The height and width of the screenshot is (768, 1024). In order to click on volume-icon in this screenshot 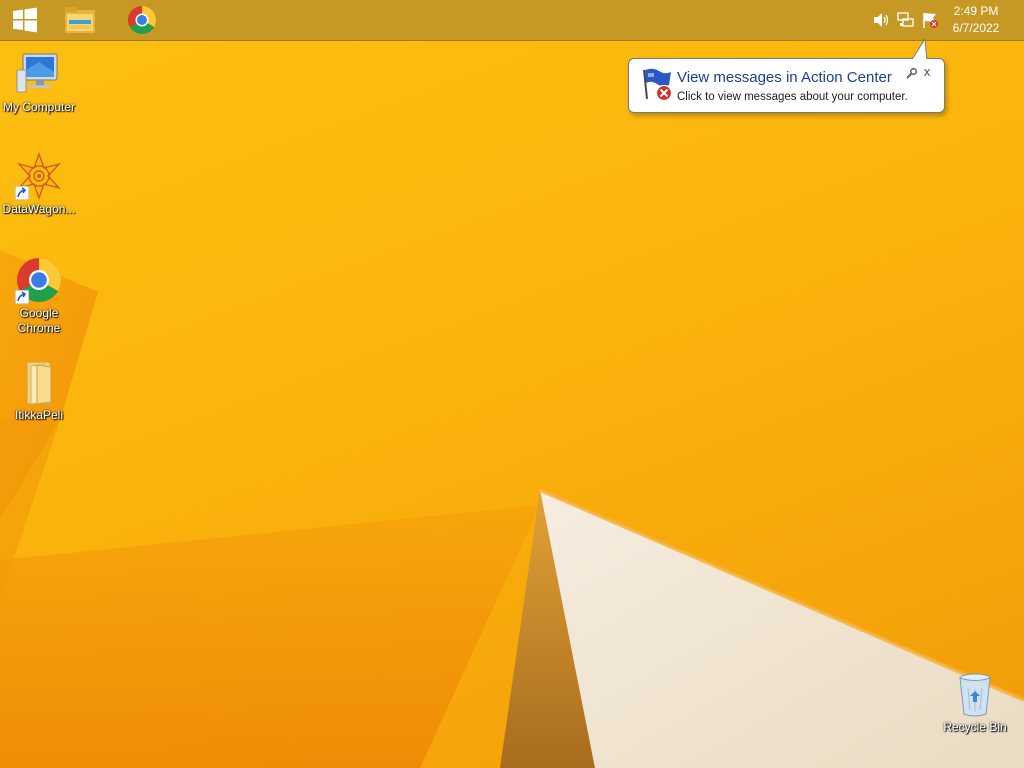, I will do `click(881, 20)`.